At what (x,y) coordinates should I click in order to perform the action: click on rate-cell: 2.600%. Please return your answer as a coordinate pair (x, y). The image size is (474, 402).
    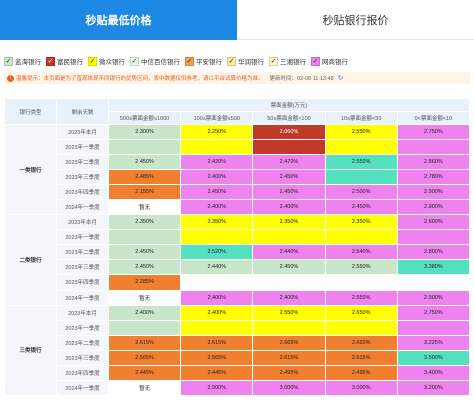
    Looking at the image, I should click on (433, 222).